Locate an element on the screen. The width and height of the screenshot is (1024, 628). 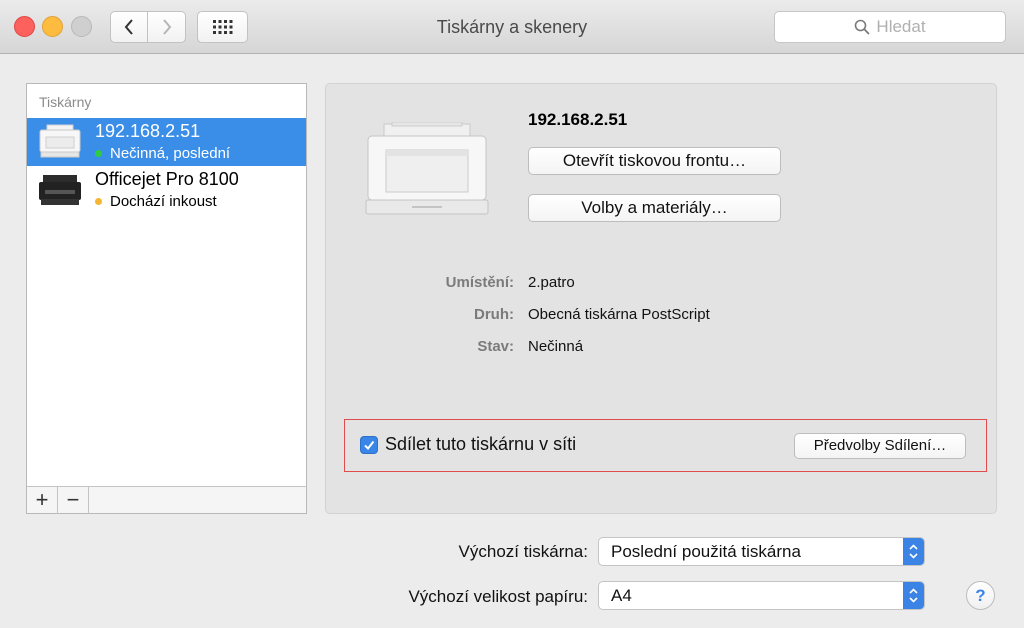
checkmark-icon is located at coordinates (369, 445).